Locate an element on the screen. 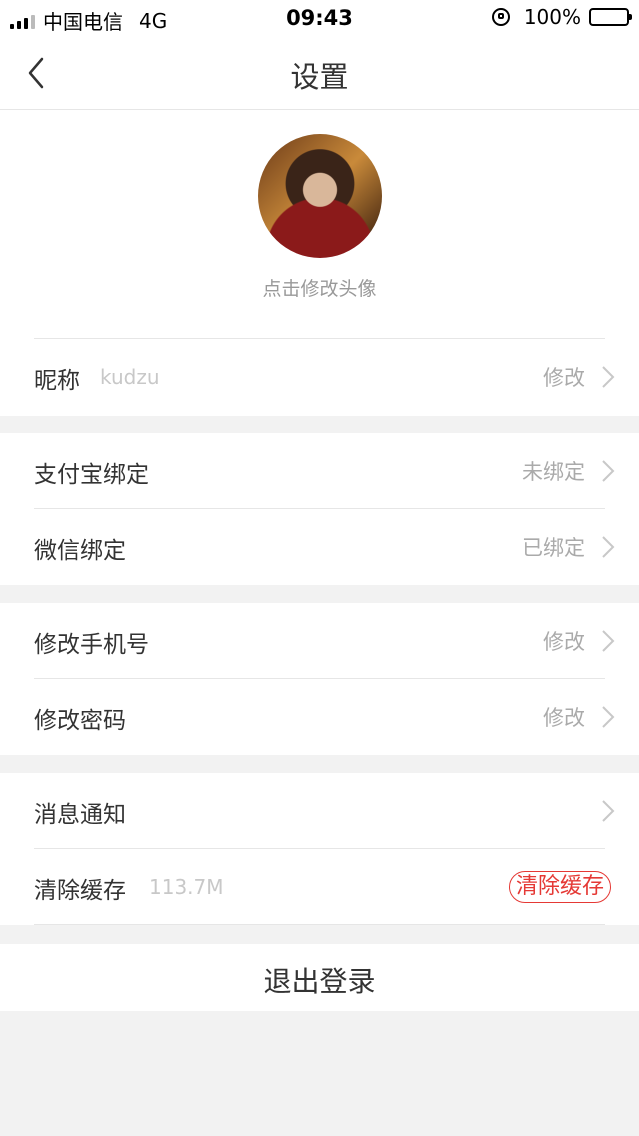  logout-label: 退出登录 is located at coordinates (319, 981).